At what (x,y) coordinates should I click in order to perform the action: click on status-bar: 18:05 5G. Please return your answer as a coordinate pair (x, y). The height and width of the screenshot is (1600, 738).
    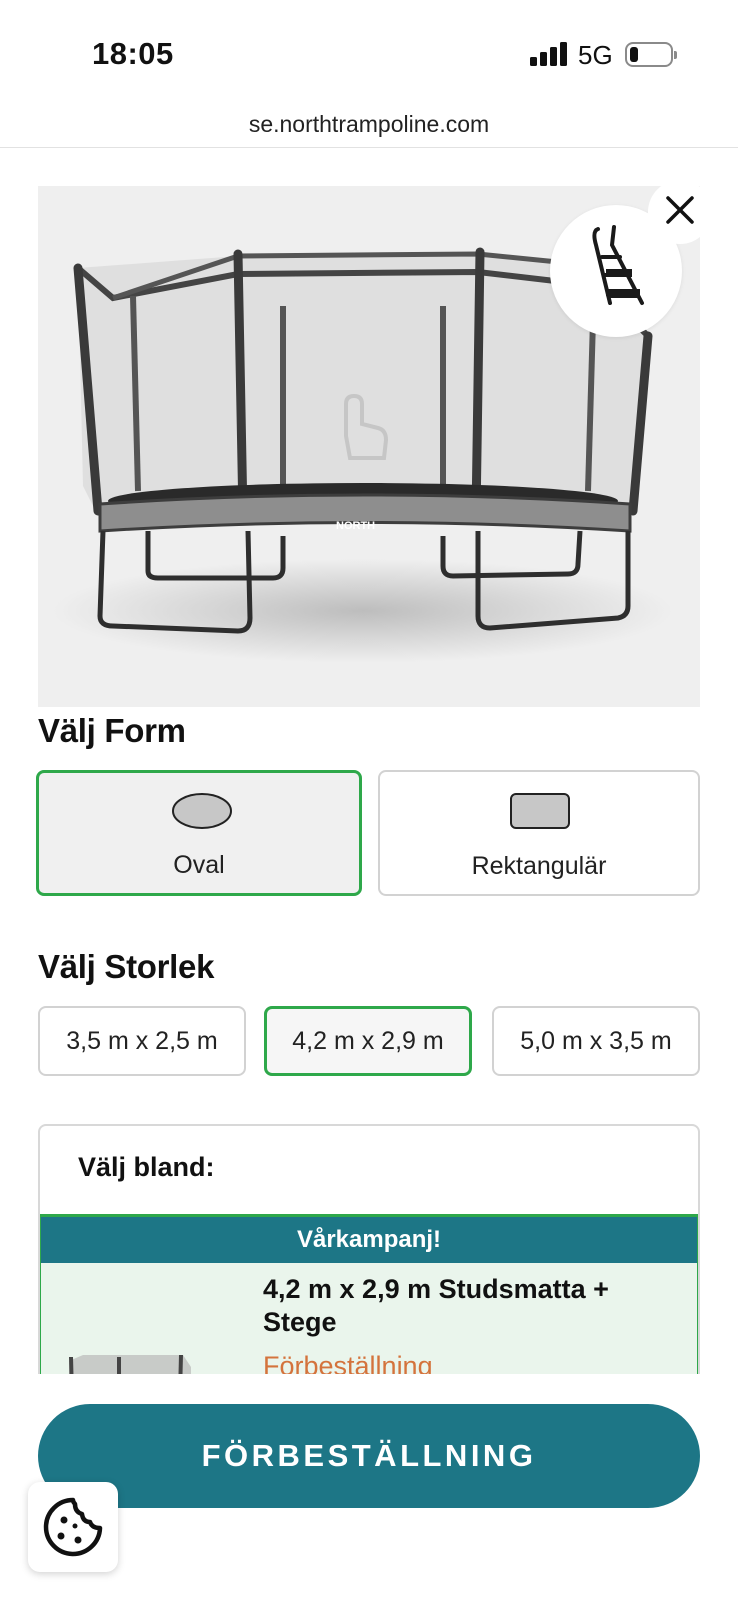
    Looking at the image, I should click on (369, 50).